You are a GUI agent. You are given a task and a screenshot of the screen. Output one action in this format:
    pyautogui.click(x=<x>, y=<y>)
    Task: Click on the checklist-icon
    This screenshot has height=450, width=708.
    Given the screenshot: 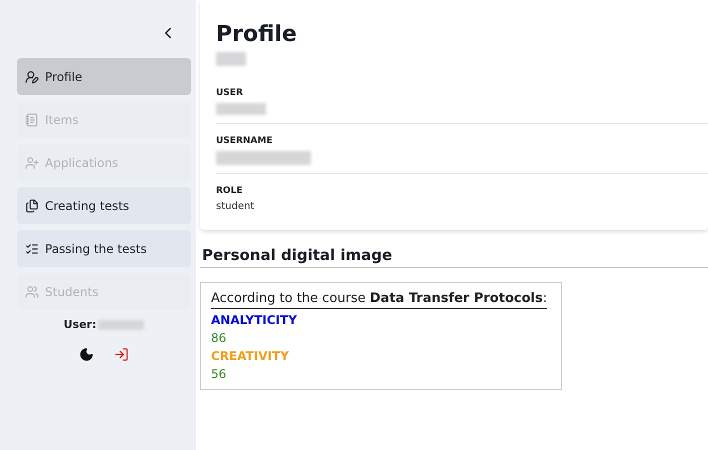 What is the action you would take?
    pyautogui.click(x=32, y=249)
    